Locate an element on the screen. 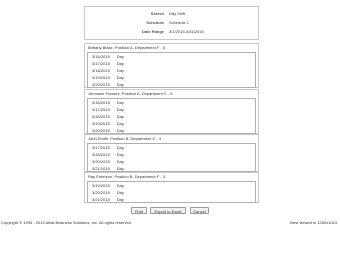 Image resolution: width=340 pixels, height=255 pixels. export-to-excel-button: Export to Excel is located at coordinates (168, 210).